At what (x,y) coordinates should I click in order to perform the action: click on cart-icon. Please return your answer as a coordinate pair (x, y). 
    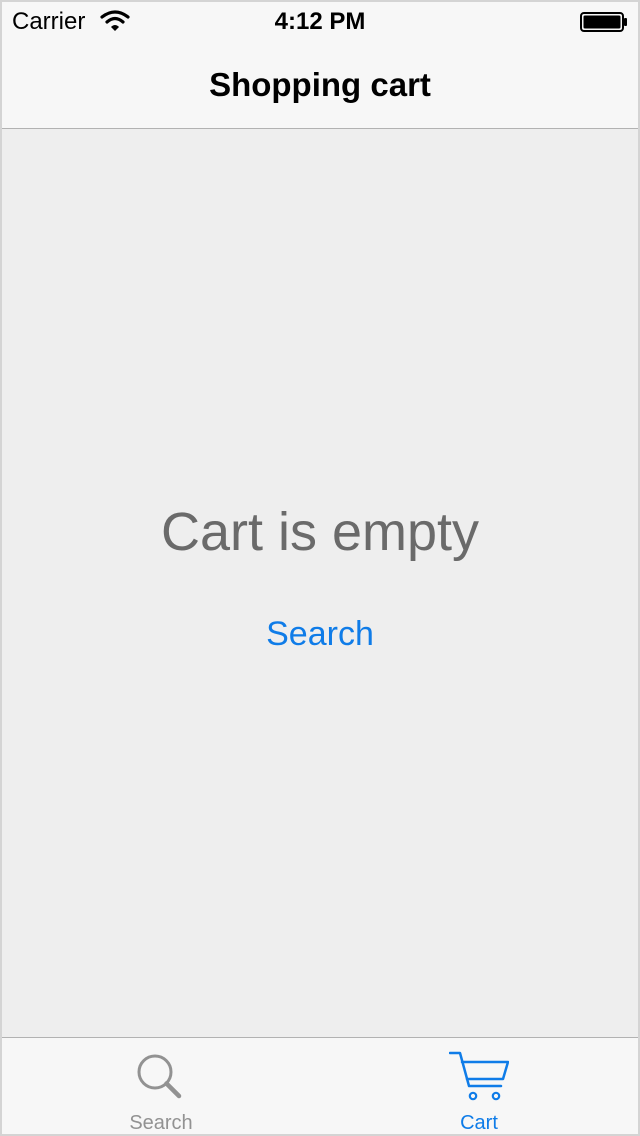
    Looking at the image, I should click on (479, 1076).